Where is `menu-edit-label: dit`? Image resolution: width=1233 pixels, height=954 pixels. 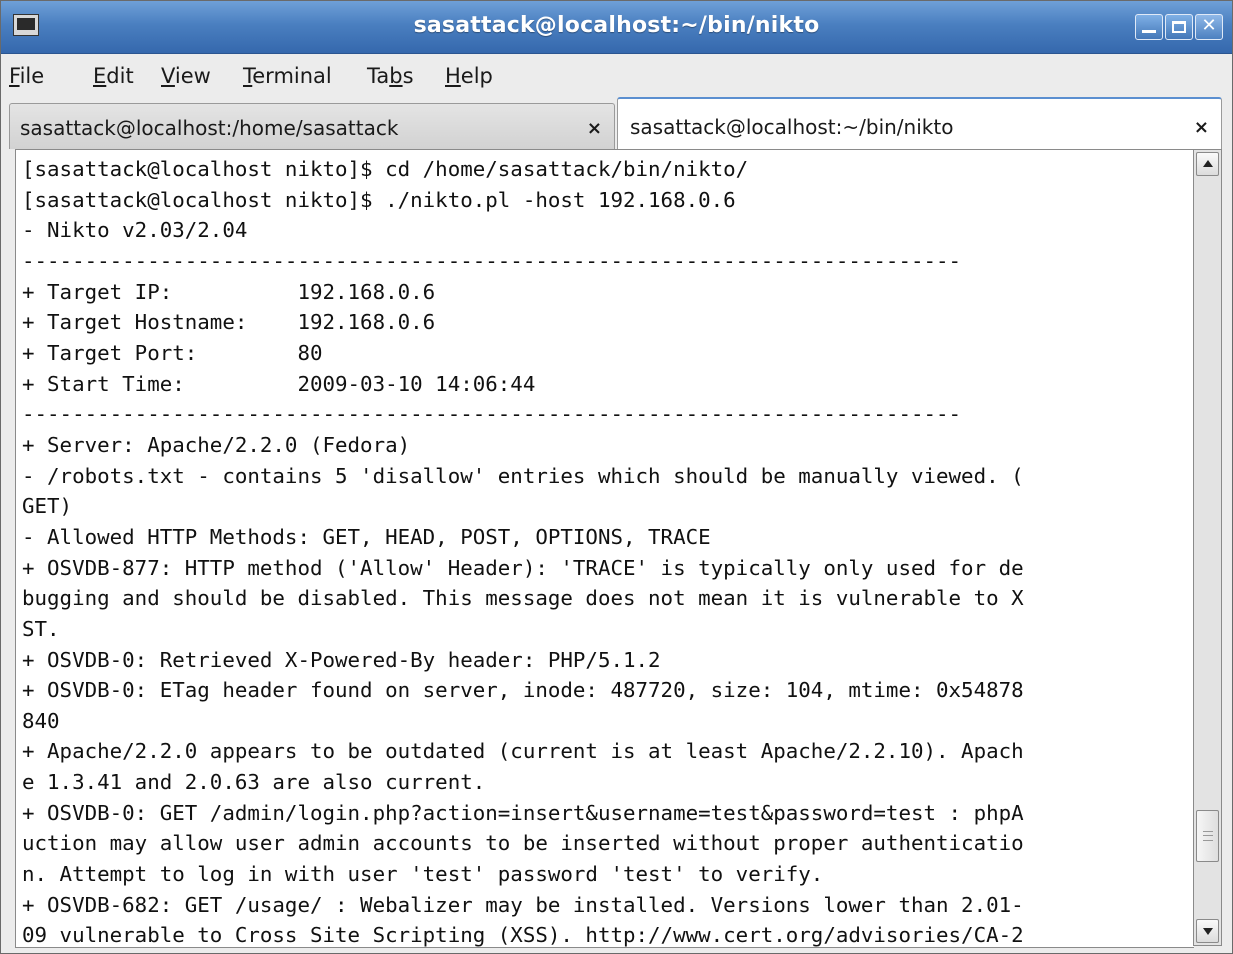
menu-edit-label: dit is located at coordinates (120, 76).